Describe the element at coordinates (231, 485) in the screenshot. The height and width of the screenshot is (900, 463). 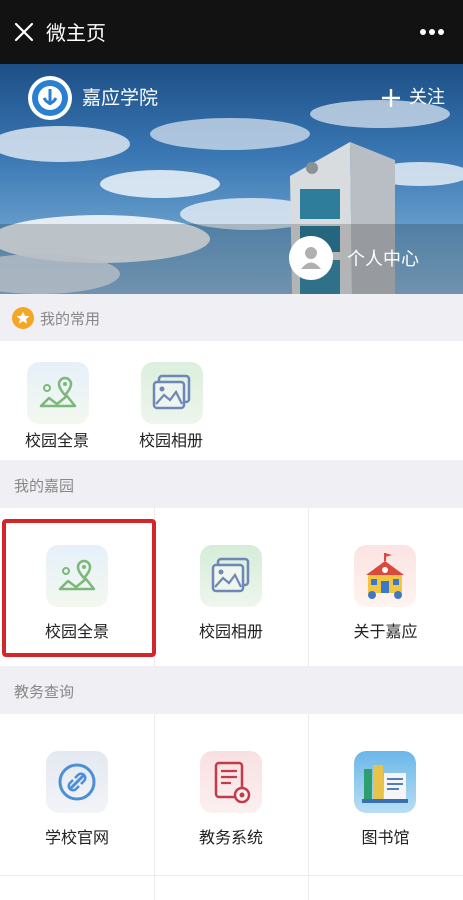
I see `section-my-campus-header: 我的嘉园` at that location.